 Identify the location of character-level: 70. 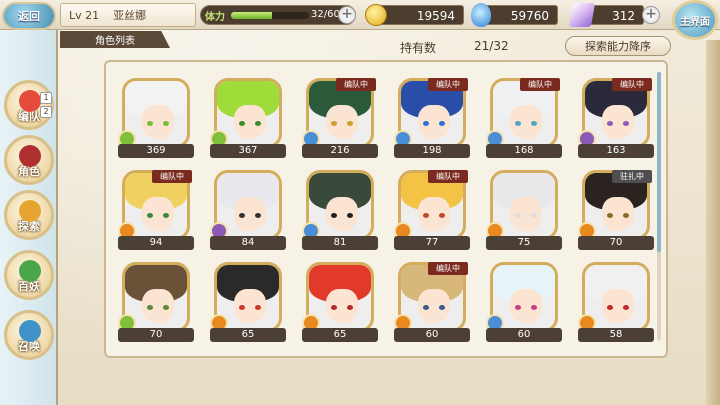
(616, 243).